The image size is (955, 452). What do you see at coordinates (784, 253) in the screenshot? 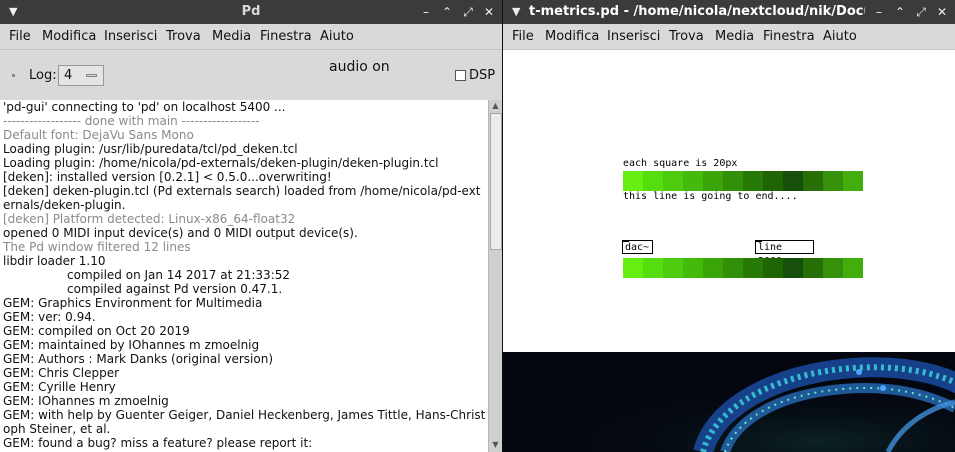
I see `object-line: line 2000` at bounding box center [784, 253].